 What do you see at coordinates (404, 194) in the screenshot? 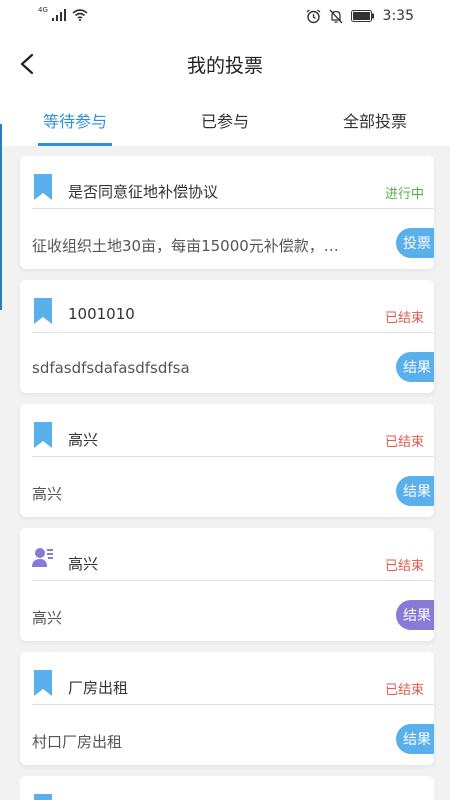
I see `status-badge: 进行中` at bounding box center [404, 194].